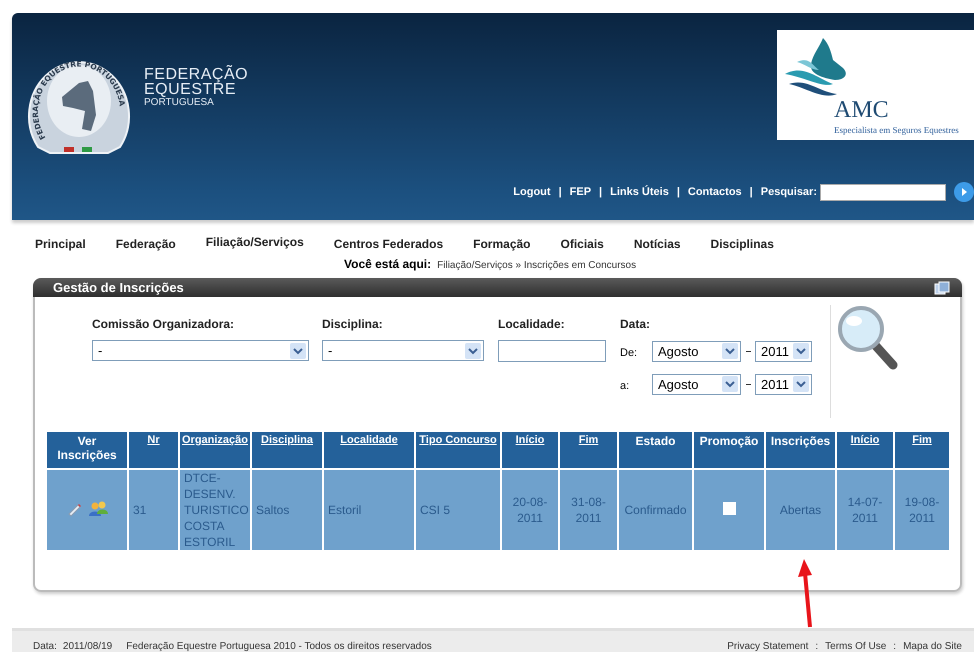  Describe the element at coordinates (215, 510) in the screenshot. I see `table-cell: DTCE-DESENV. TURISTICO COSTA ESTORIL` at that location.